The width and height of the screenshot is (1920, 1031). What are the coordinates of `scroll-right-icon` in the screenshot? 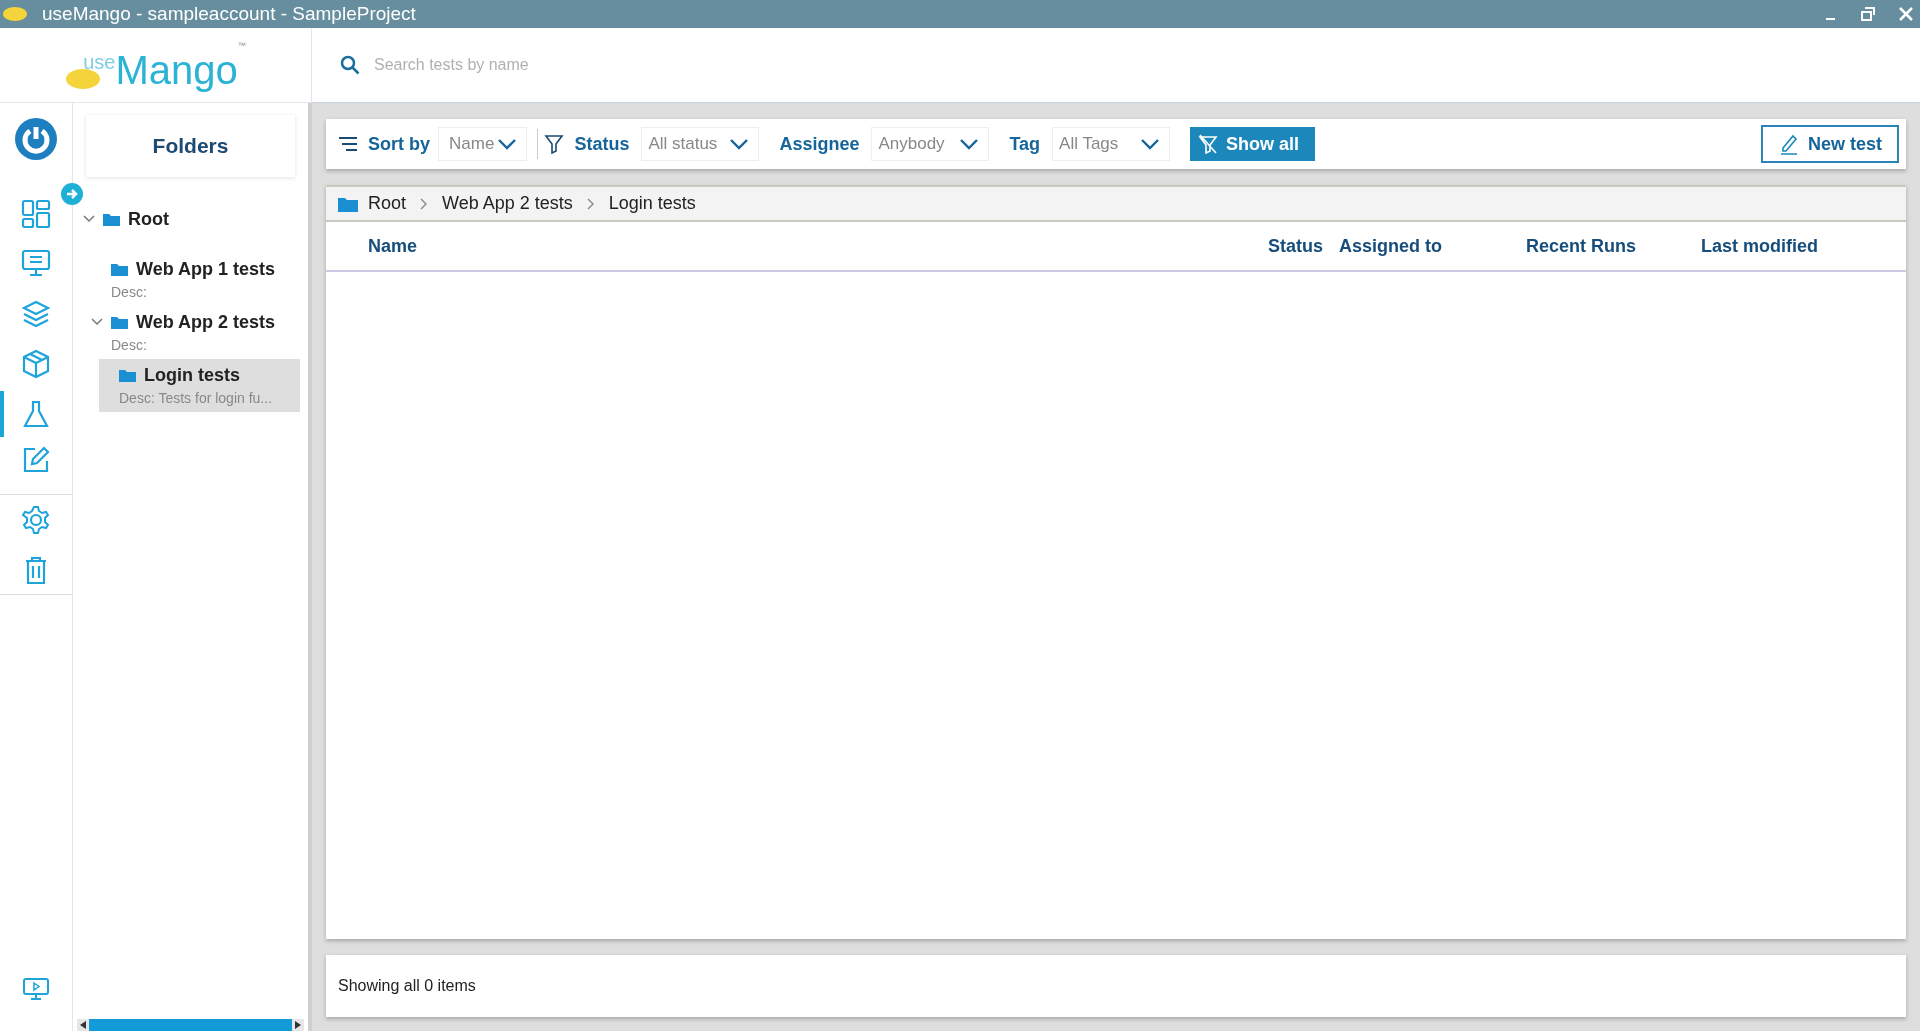 It's located at (298, 1025).